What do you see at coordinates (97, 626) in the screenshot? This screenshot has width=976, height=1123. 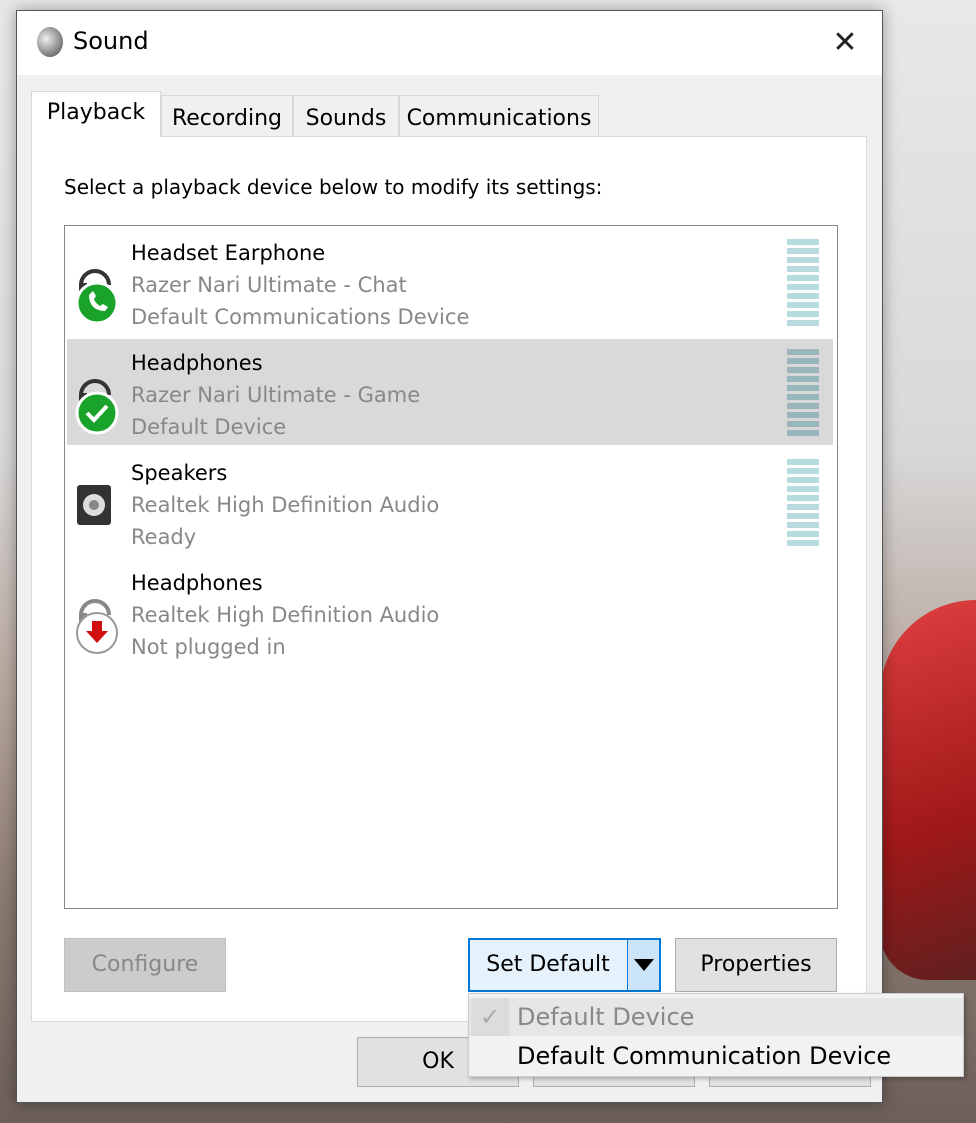 I see `headphones-unplugged-icon` at bounding box center [97, 626].